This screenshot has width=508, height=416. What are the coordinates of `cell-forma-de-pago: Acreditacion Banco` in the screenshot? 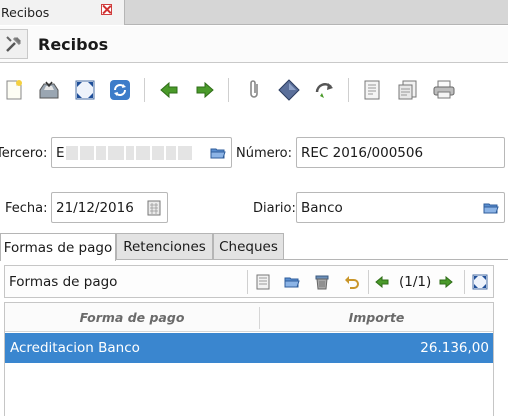 It's located at (75, 348).